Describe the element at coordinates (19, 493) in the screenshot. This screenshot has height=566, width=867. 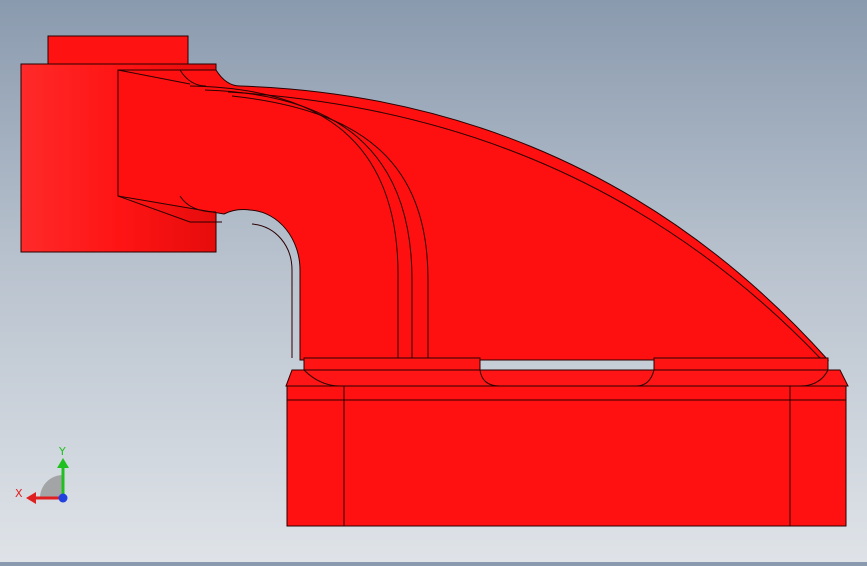
I see `triad-x-label: X` at that location.